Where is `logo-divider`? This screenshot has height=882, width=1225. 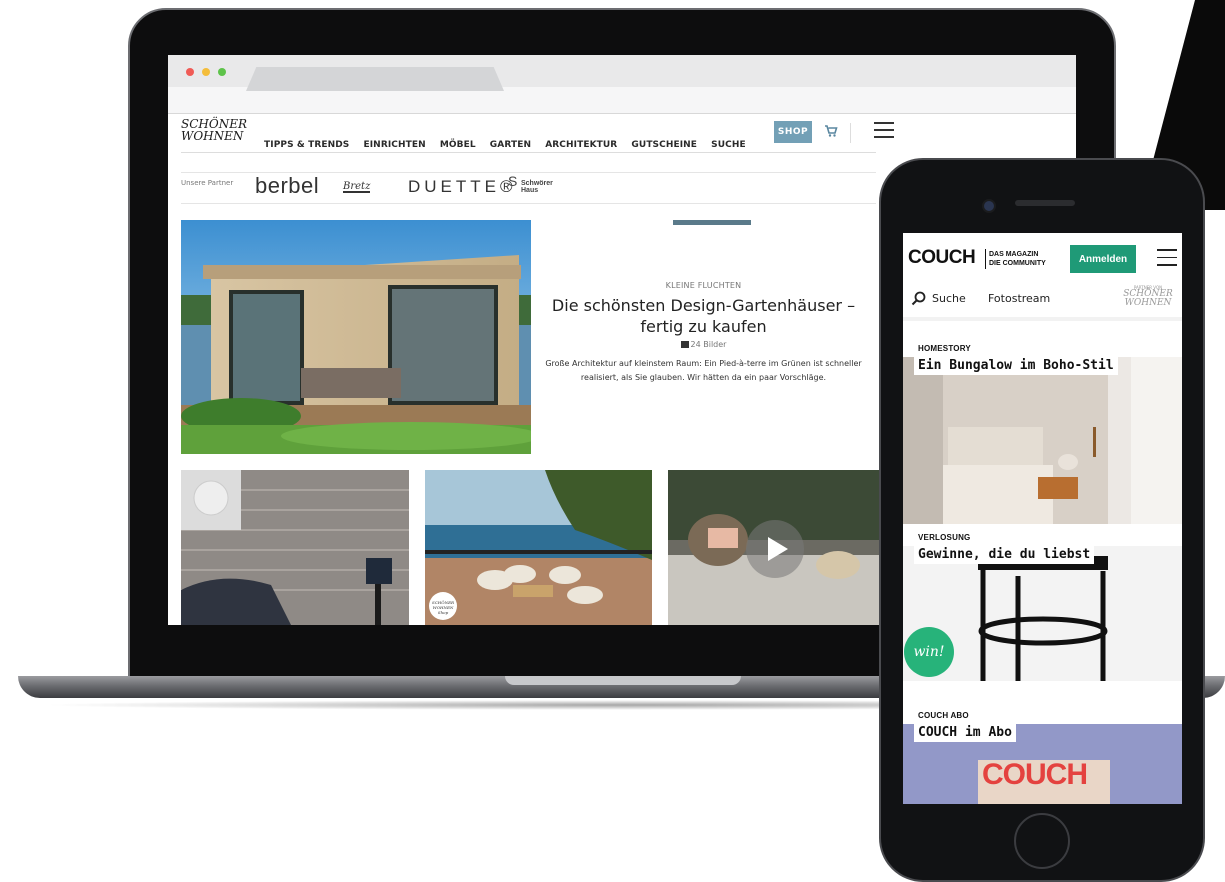 logo-divider is located at coordinates (985, 259).